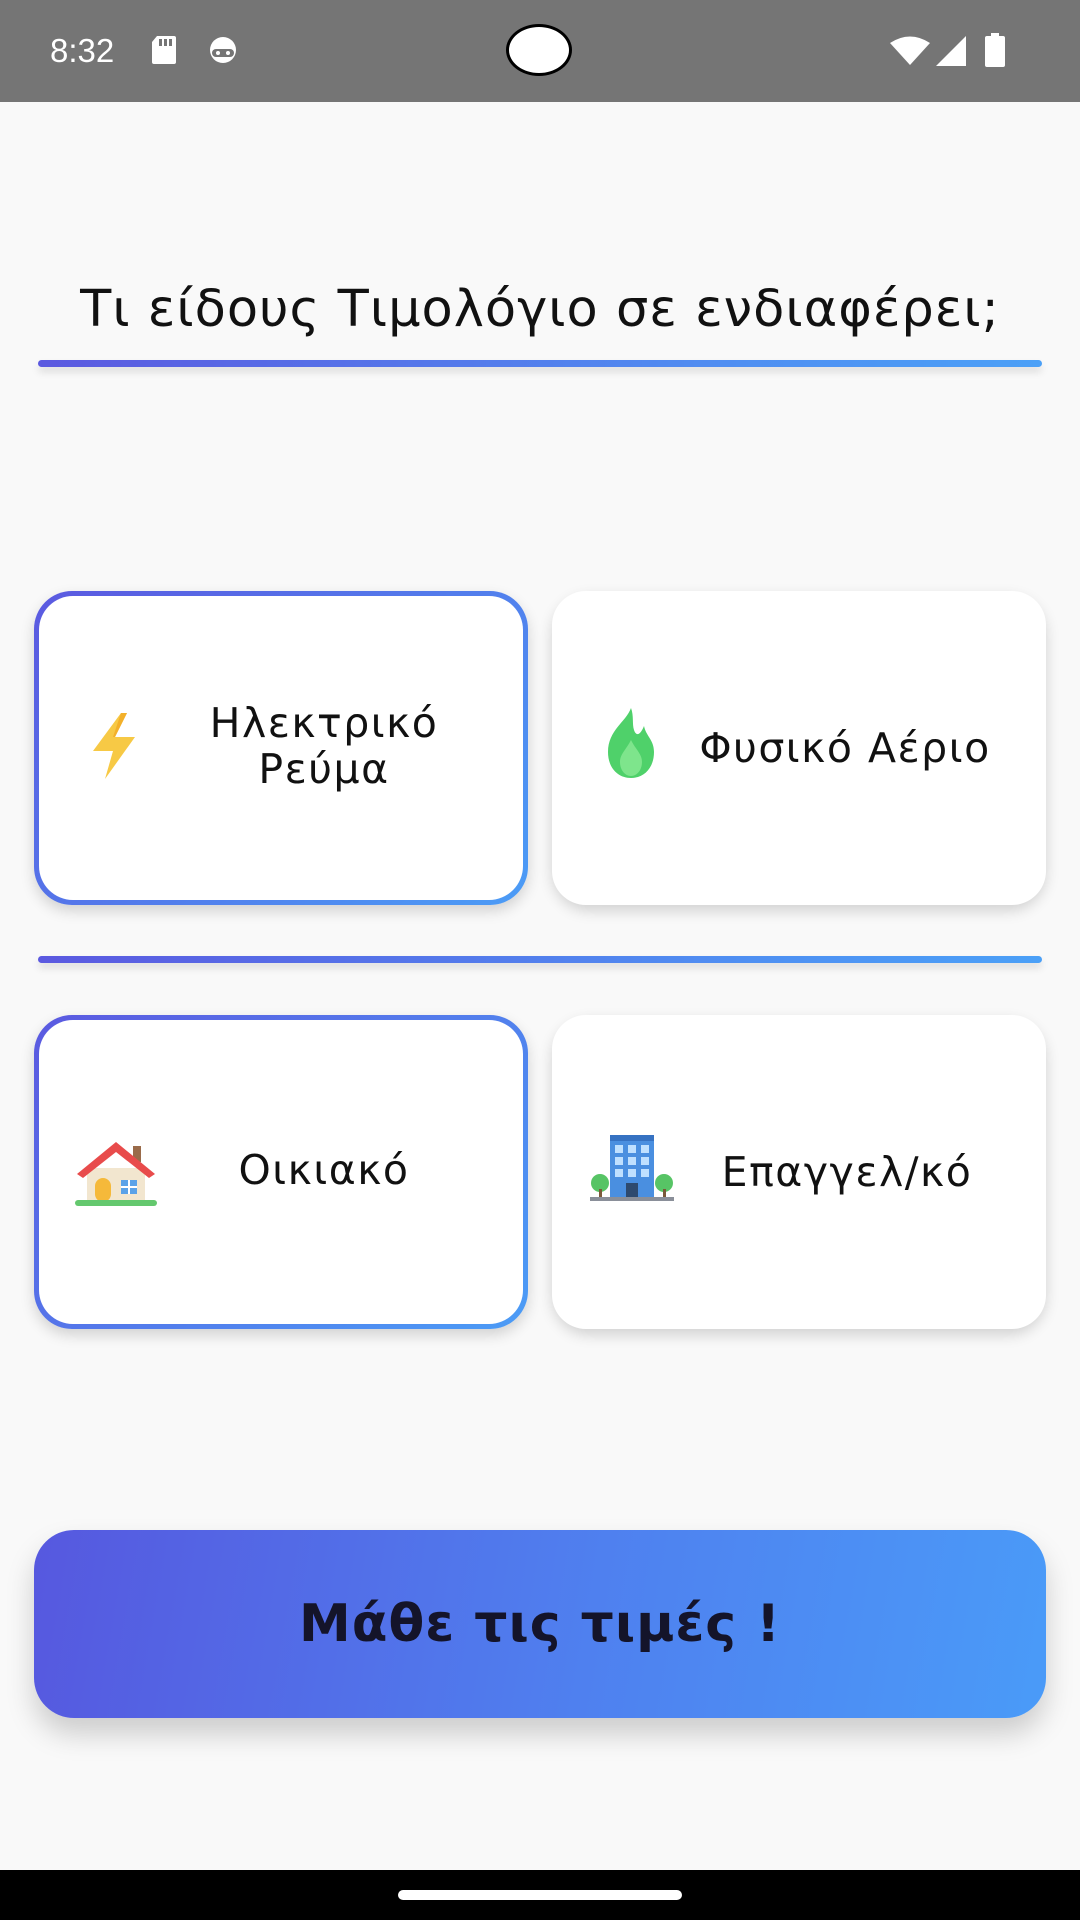 This screenshot has width=1080, height=1920. Describe the element at coordinates (324, 746) in the screenshot. I see `option-electricity-label: Ηλεκτρικό Ρεύμα` at that location.